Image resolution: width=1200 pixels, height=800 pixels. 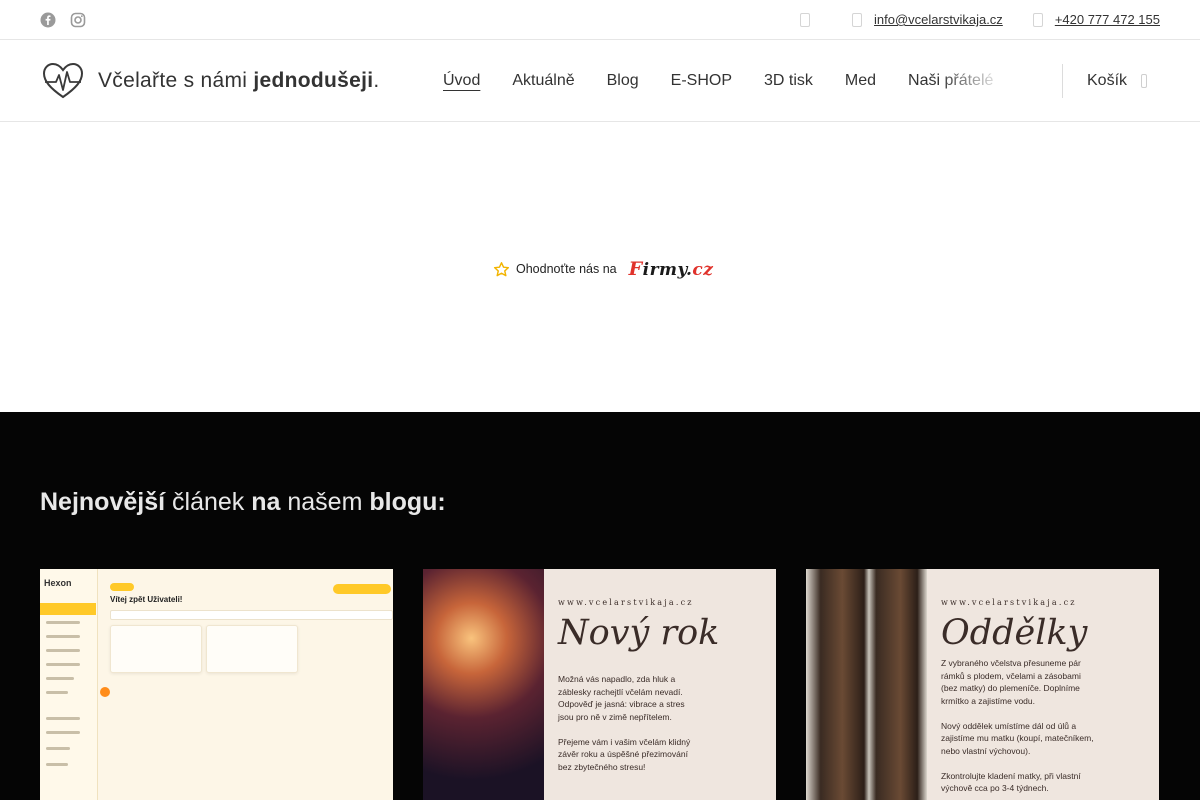 I want to click on blog-heading: Nejnovější článek na našem blogu:, so click(x=243, y=502).